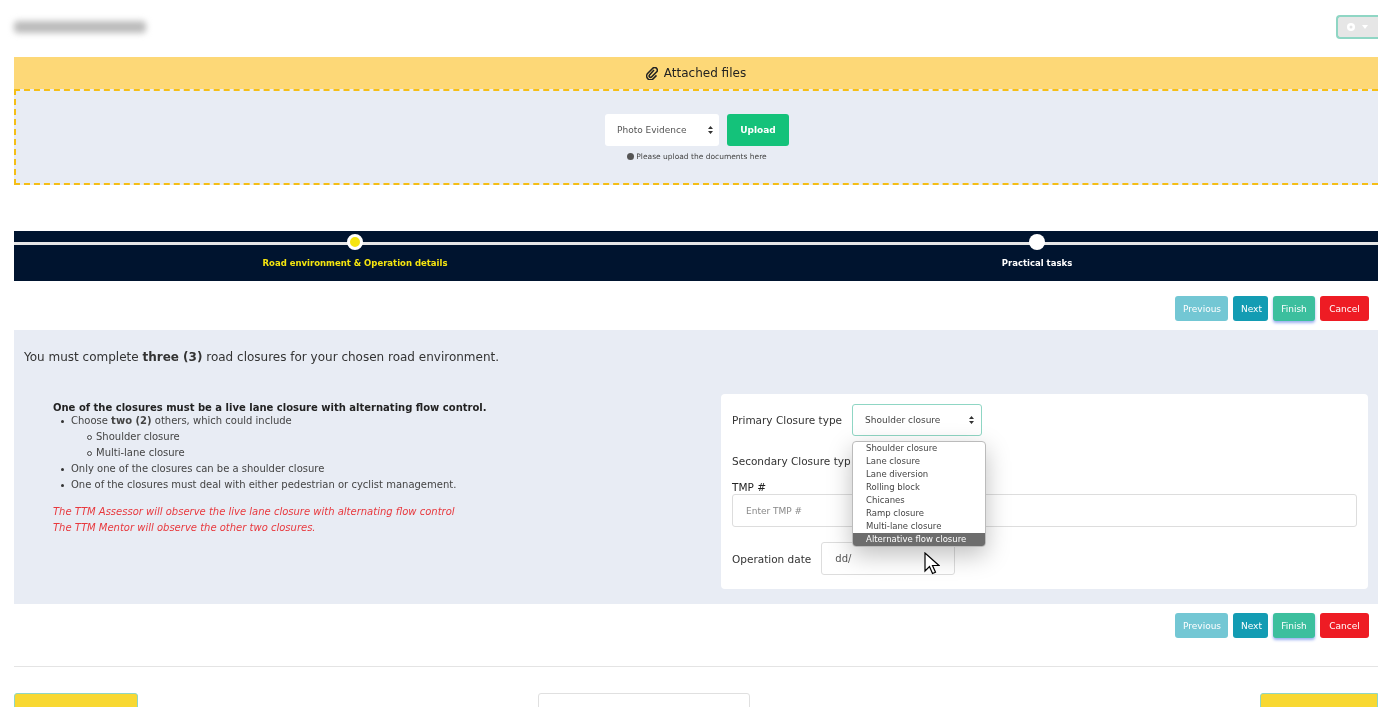  Describe the element at coordinates (888, 558) in the screenshot. I see `date-input: dd/` at that location.